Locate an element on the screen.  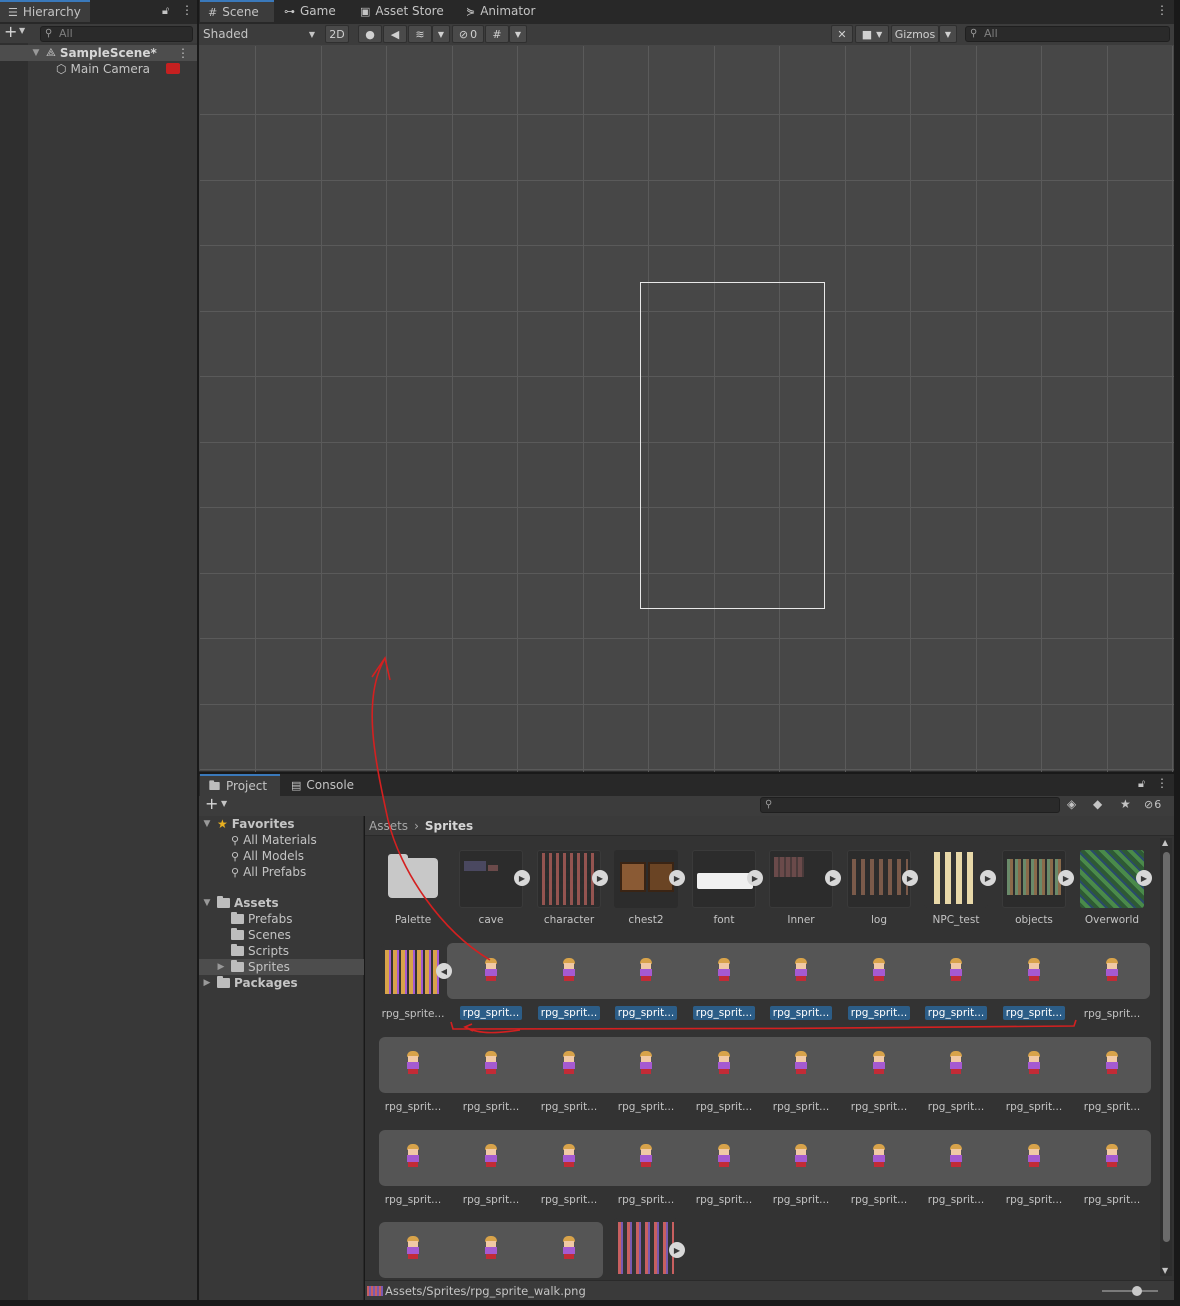
asset-chest2: chest2 is located at coordinates (646, 896).